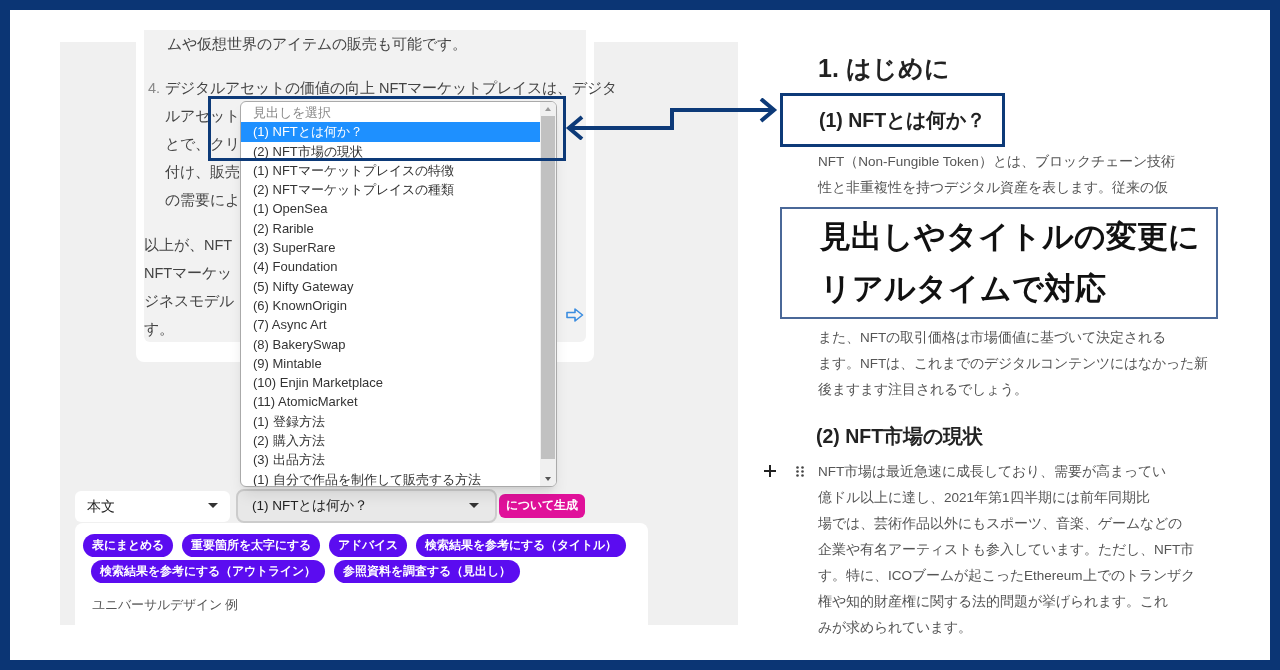 This screenshot has height=670, width=1280. What do you see at coordinates (1000, 524) in the screenshot?
I see `paragraph-line: 場では、芸術作品以外にもスポーツ、音楽、ゲームなどの` at bounding box center [1000, 524].